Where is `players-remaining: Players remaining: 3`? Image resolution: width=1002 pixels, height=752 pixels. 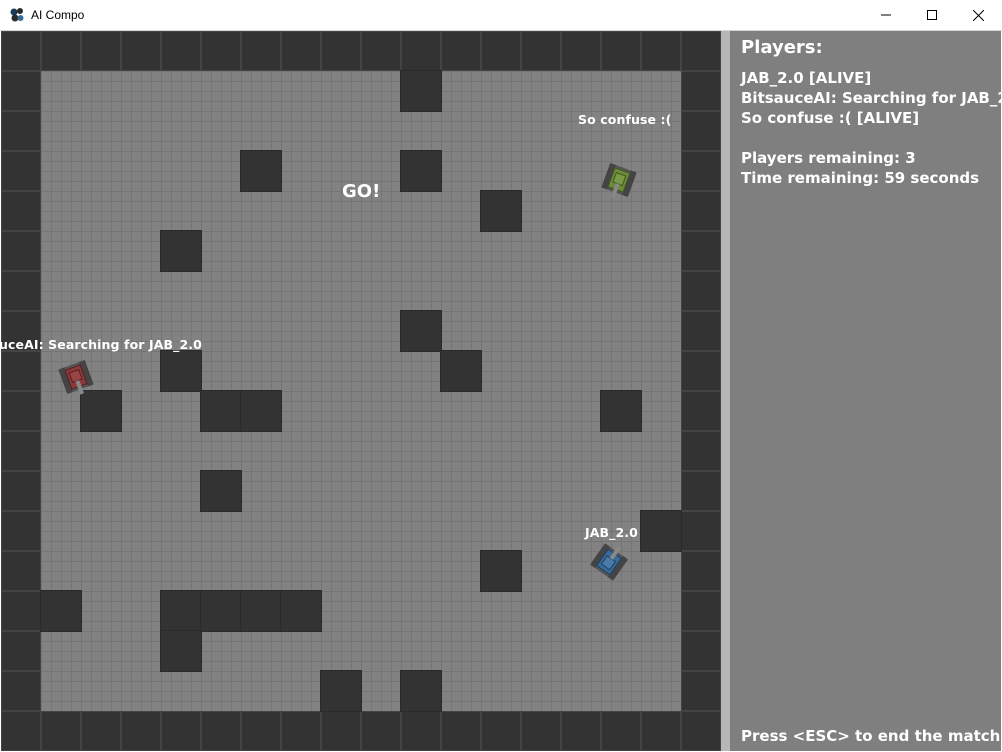 players-remaining: Players remaining: 3 is located at coordinates (828, 158).